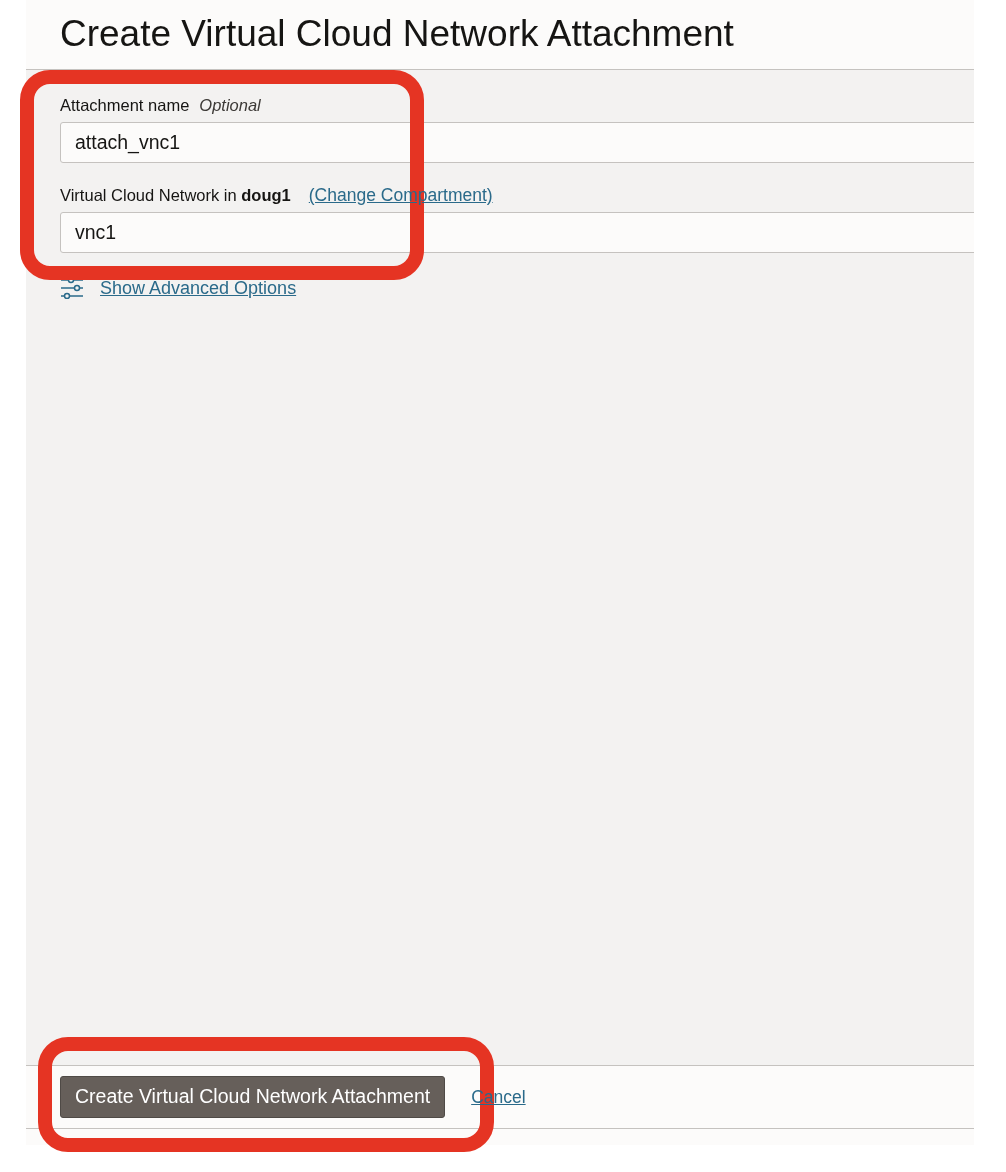 This screenshot has width=1006, height=1172. Describe the element at coordinates (198, 288) in the screenshot. I see `advanced-options-link: Show Advanced Options` at that location.